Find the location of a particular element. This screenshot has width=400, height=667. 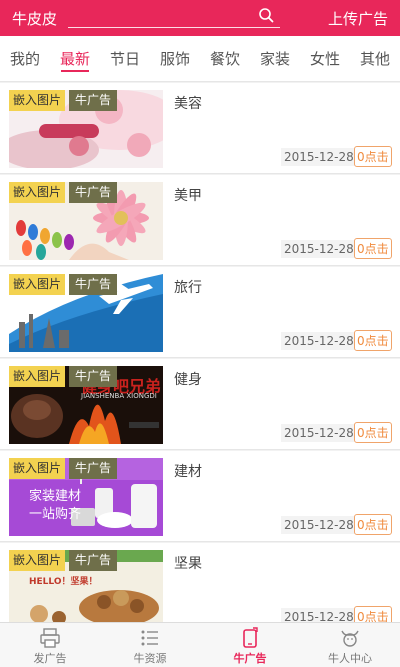

ad-image-line2: 一站购齐 is located at coordinates (55, 514).